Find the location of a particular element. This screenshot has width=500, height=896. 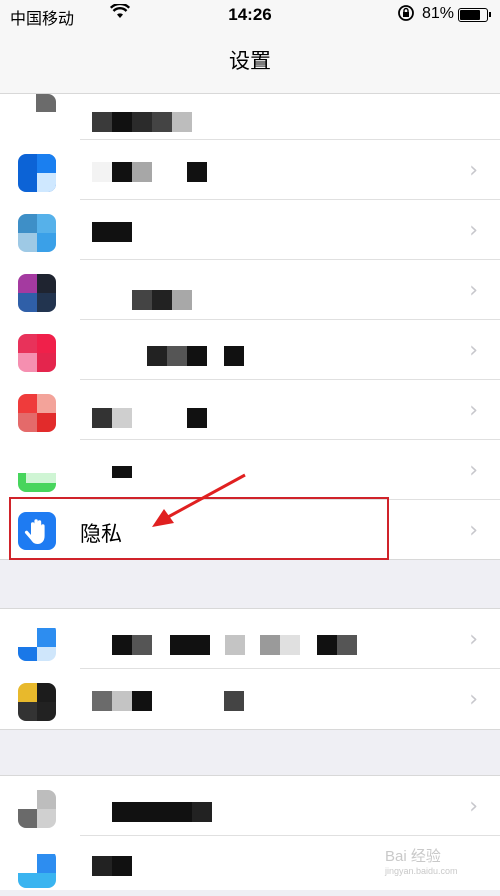

settings-group-2: › › is located at coordinates (250, 669).